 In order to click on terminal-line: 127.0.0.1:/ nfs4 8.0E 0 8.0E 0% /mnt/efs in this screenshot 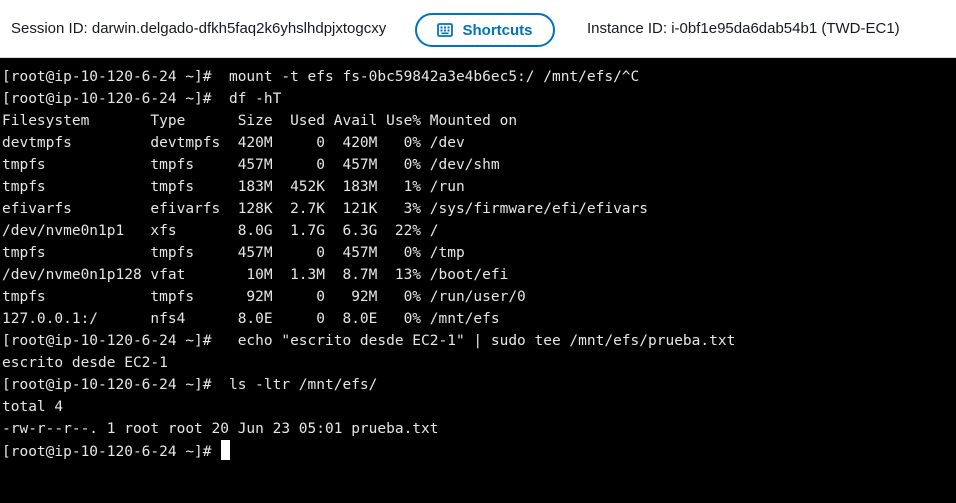, I will do `click(251, 319)`.